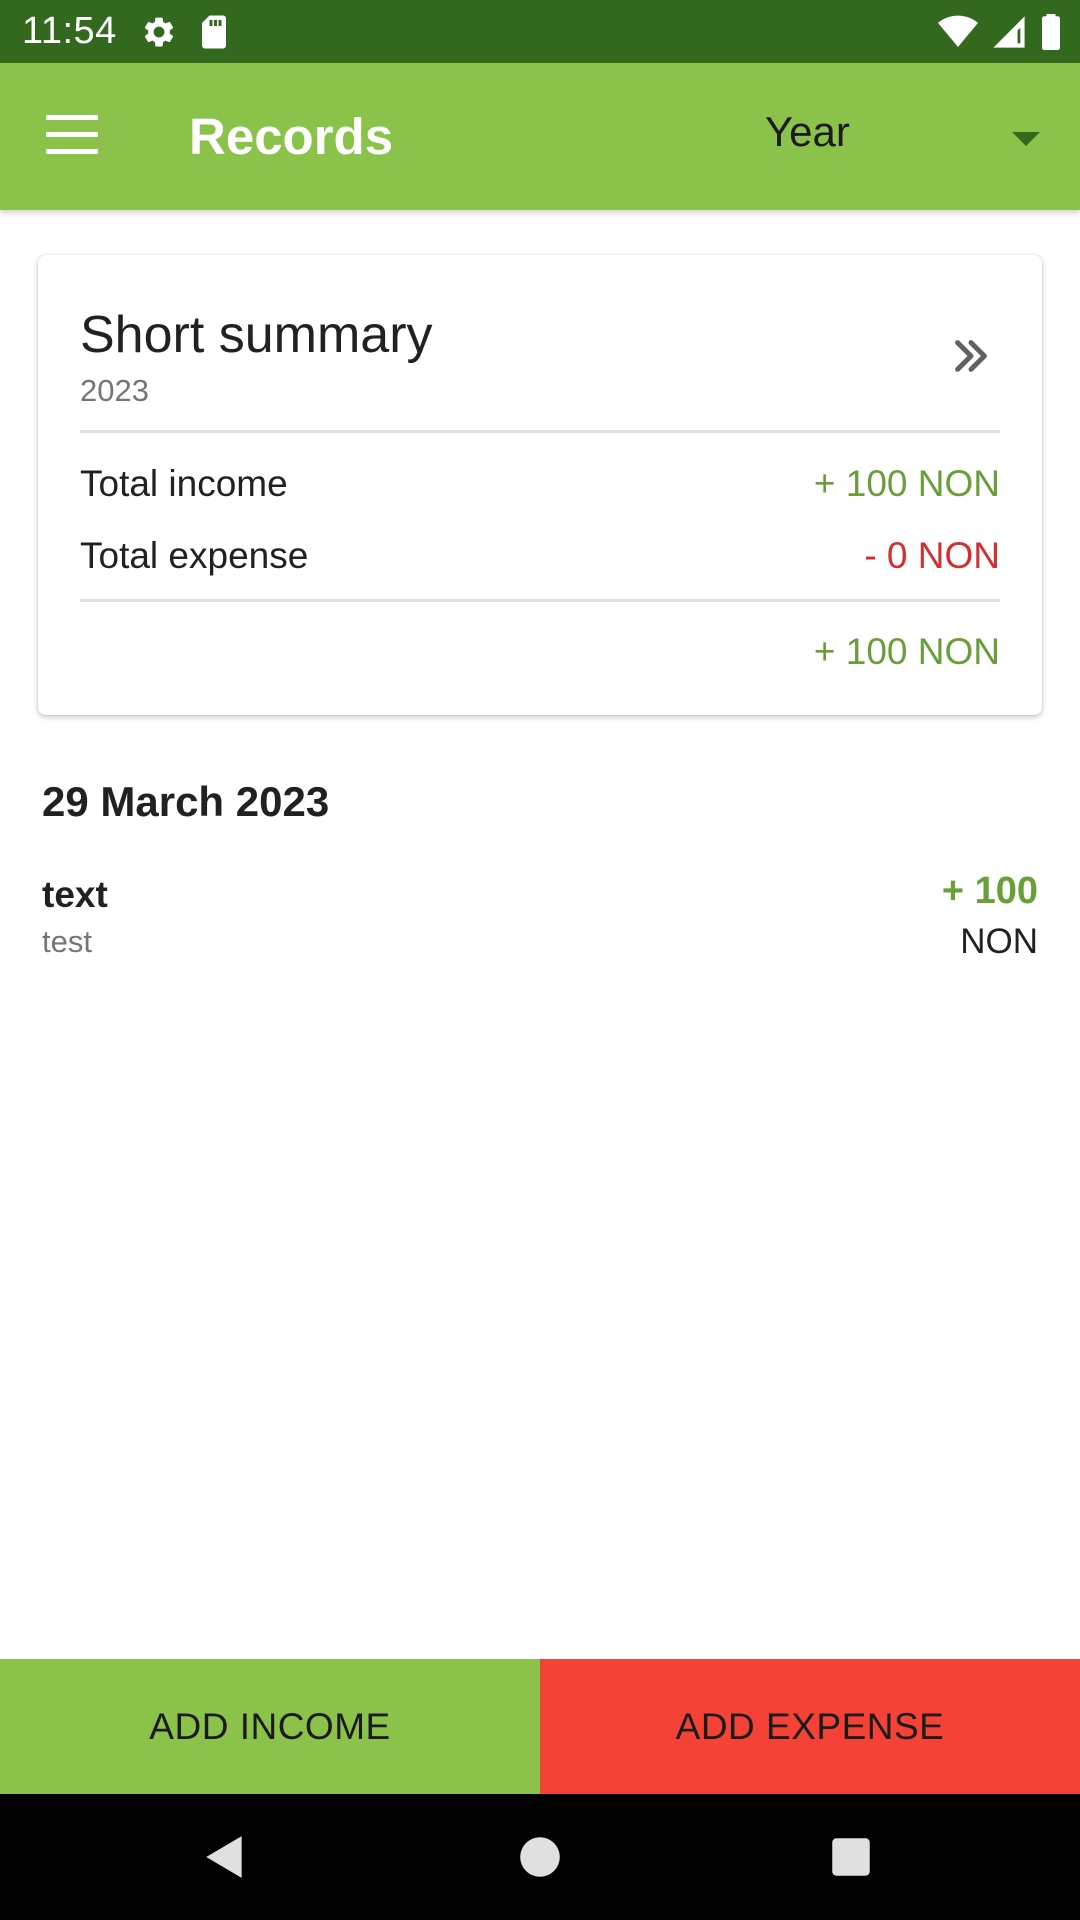 The width and height of the screenshot is (1080, 1920). Describe the element at coordinates (72, 135) in the screenshot. I see `hamburger-menu-icon` at that location.